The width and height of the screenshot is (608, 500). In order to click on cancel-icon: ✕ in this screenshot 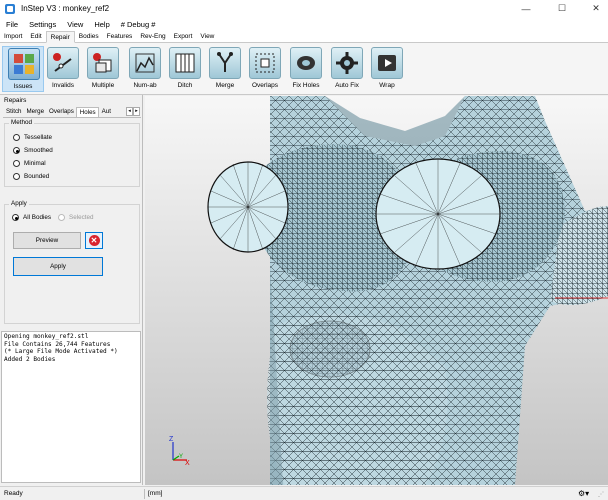, I will do `click(94, 240)`.